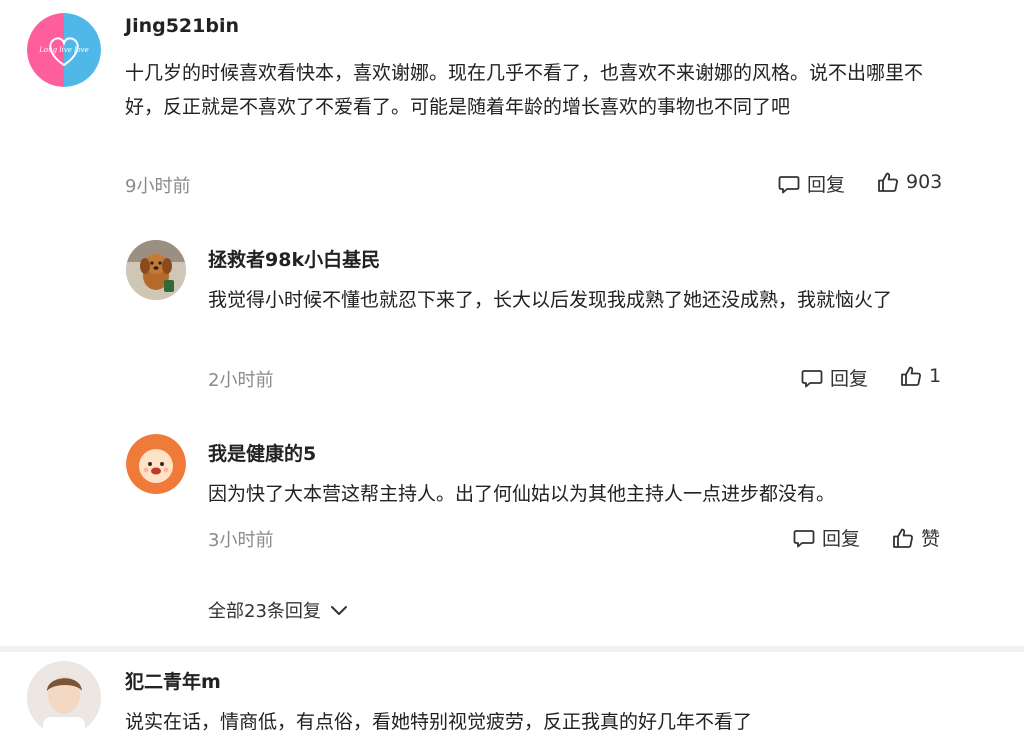 The height and width of the screenshot is (749, 1024). I want to click on reply-time: 2小时前, so click(241, 380).